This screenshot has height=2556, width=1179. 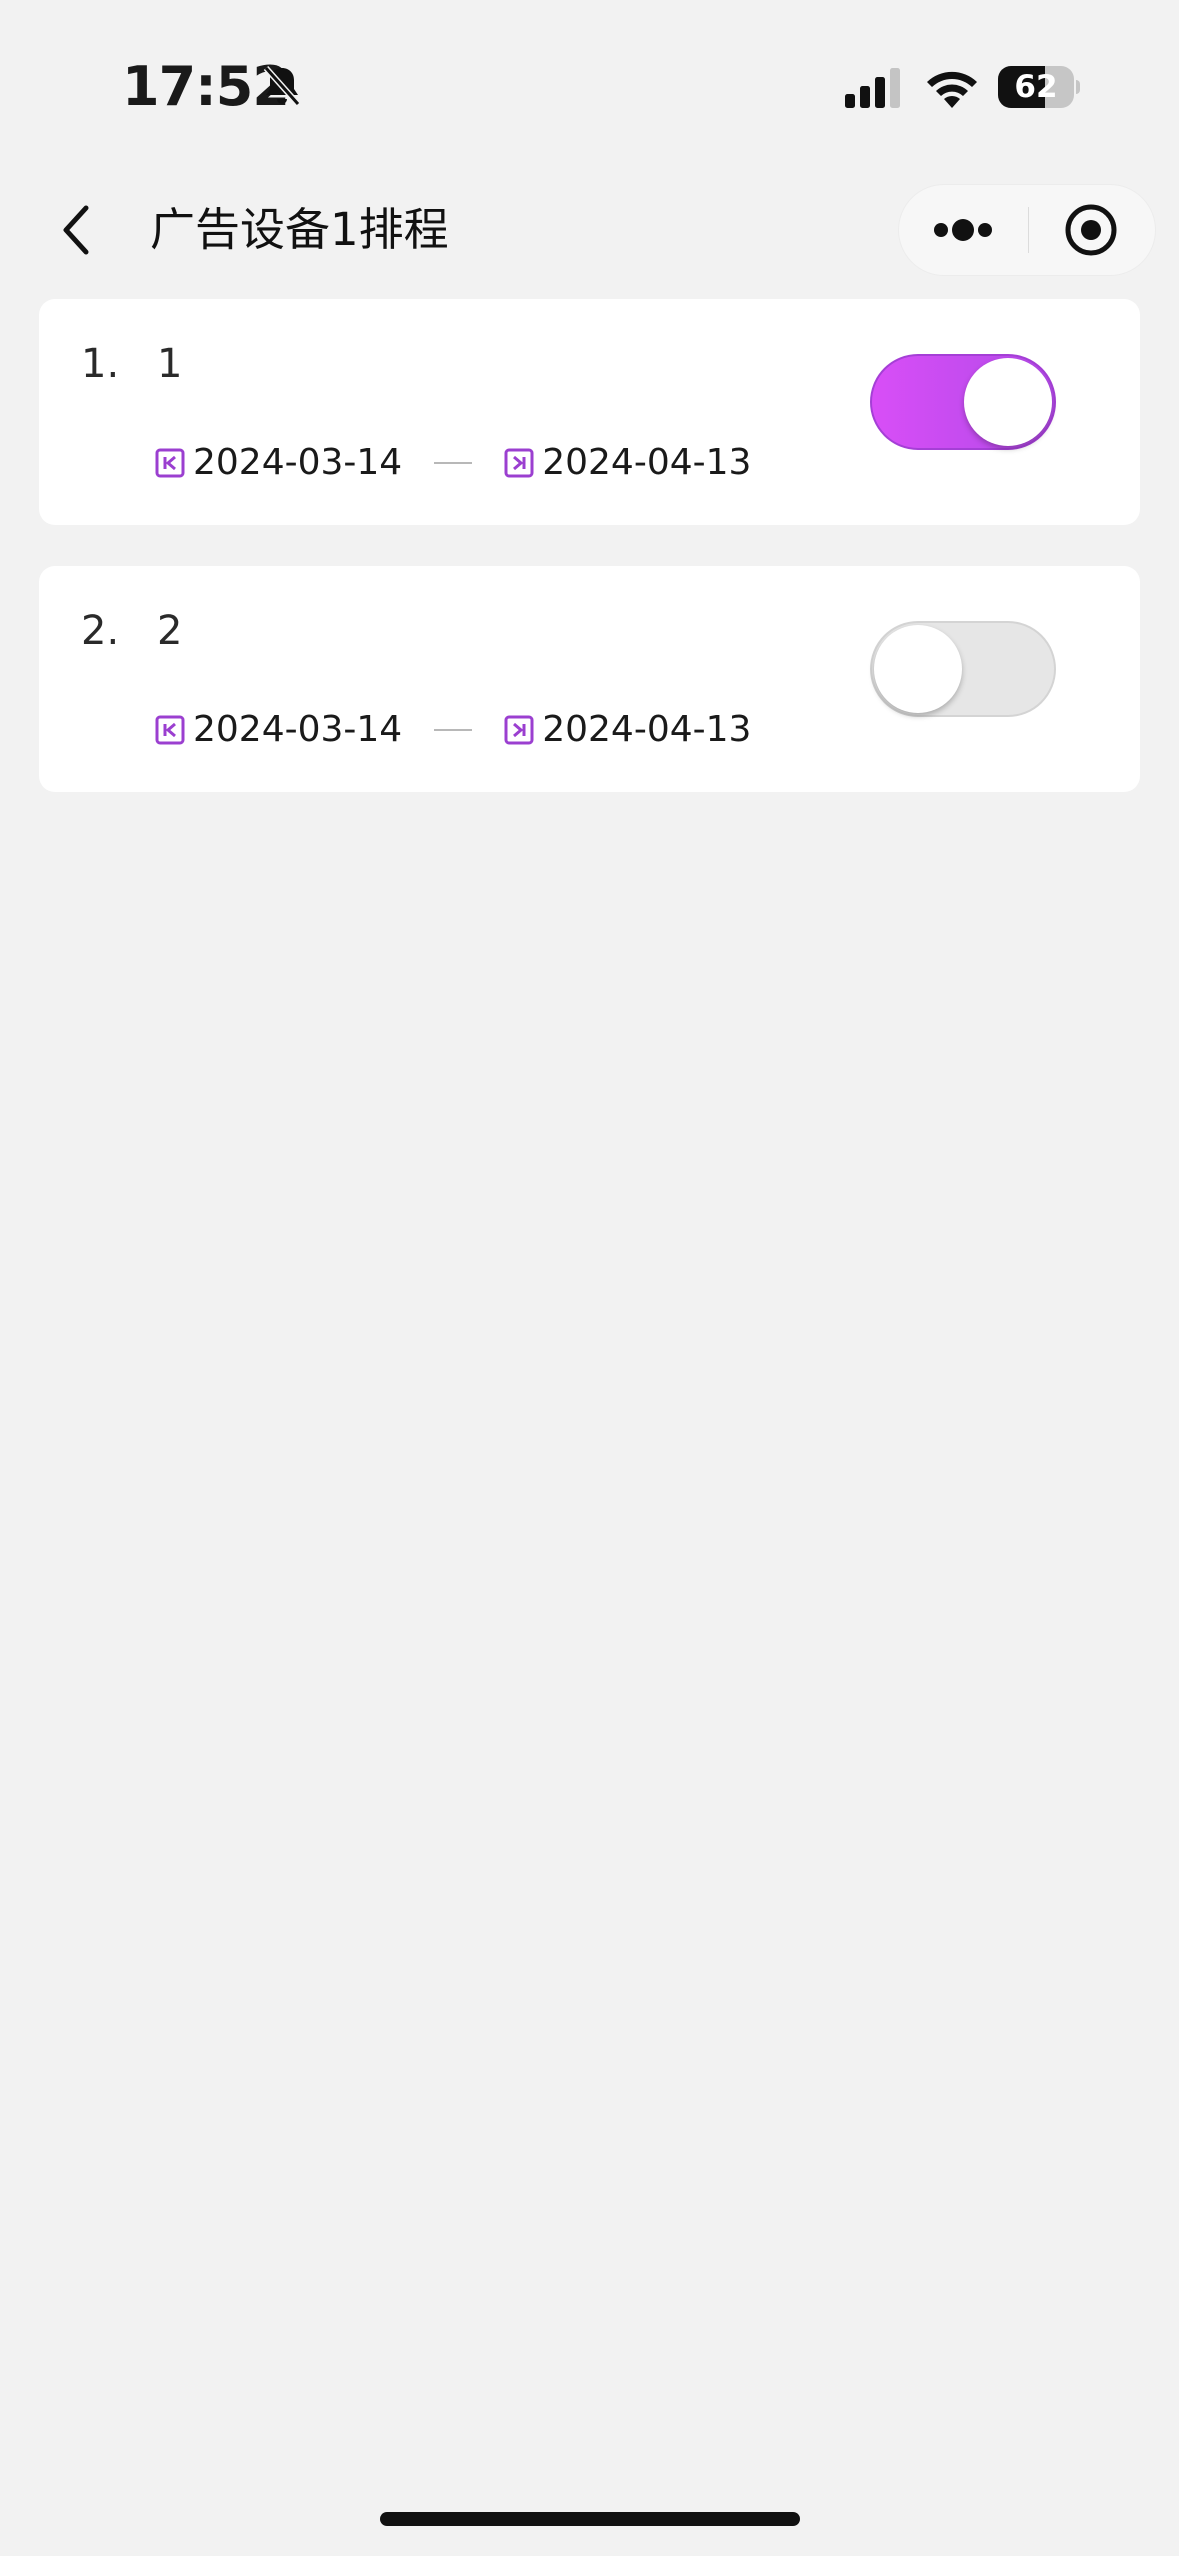 I want to click on home-indicator, so click(x=590, y=2519).